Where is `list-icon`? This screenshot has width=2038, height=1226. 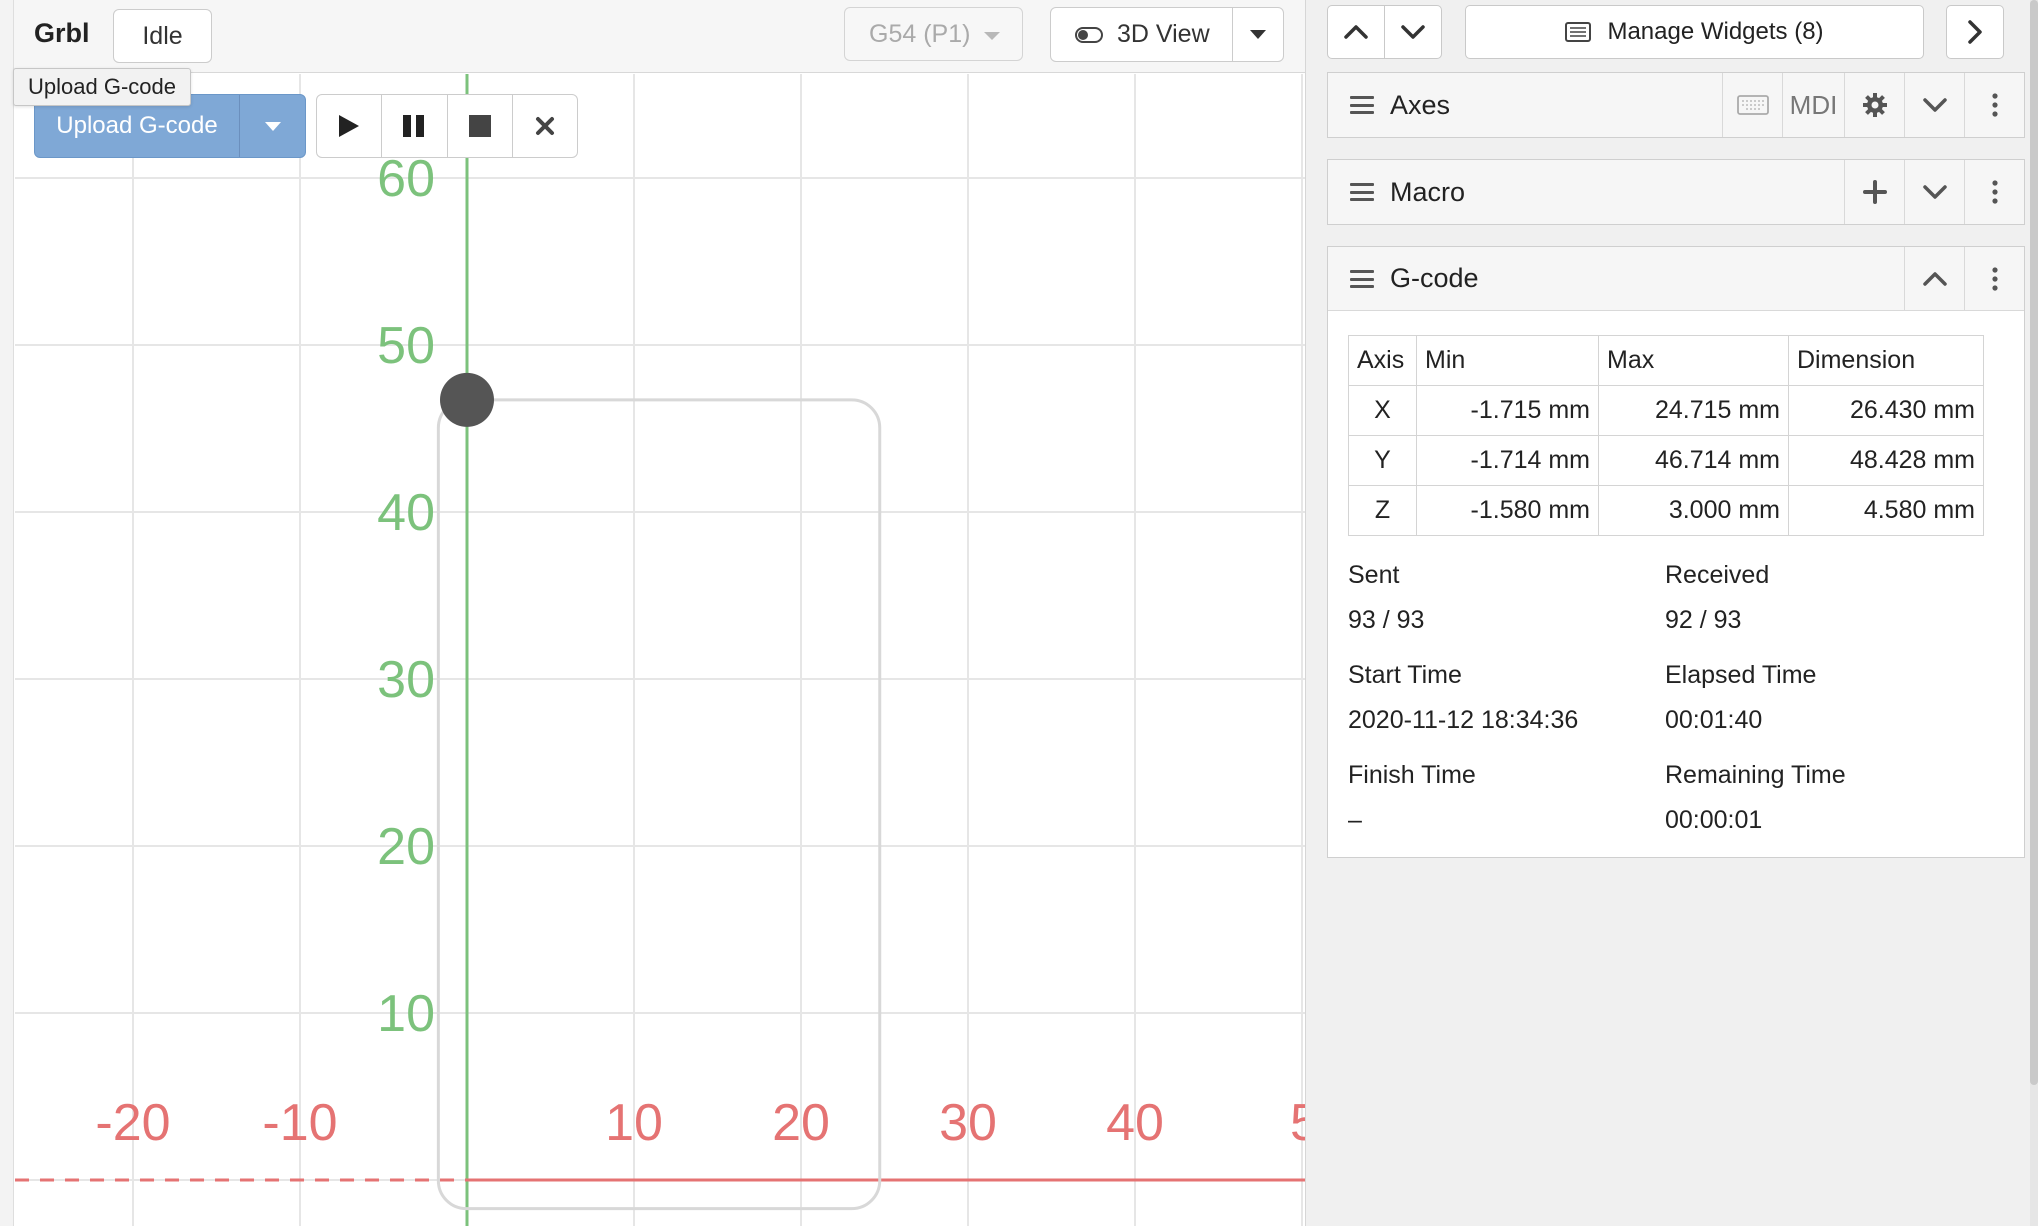
list-icon is located at coordinates (1578, 32).